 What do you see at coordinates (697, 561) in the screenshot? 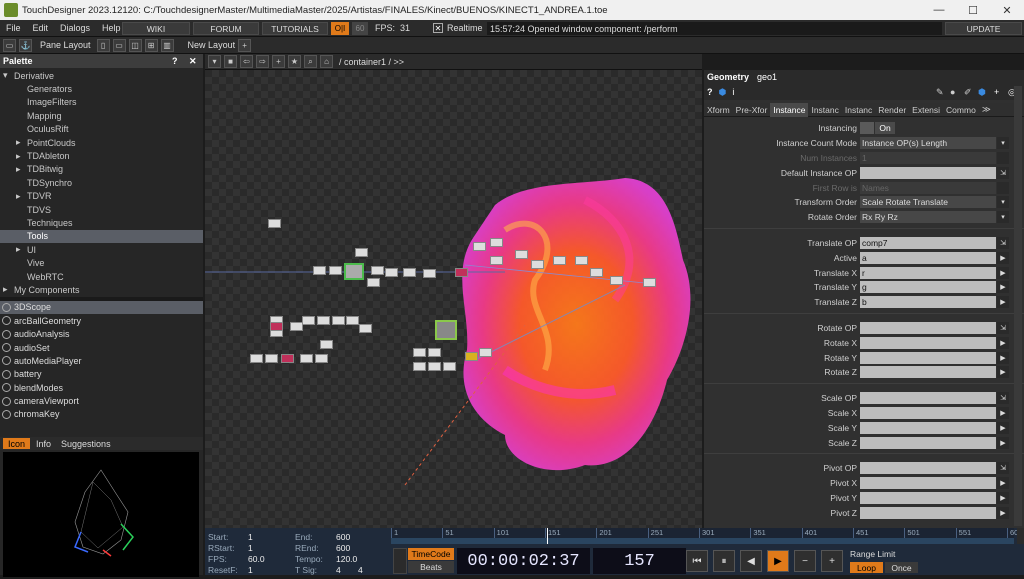
I see `rewind-button: ⏮` at bounding box center [697, 561].